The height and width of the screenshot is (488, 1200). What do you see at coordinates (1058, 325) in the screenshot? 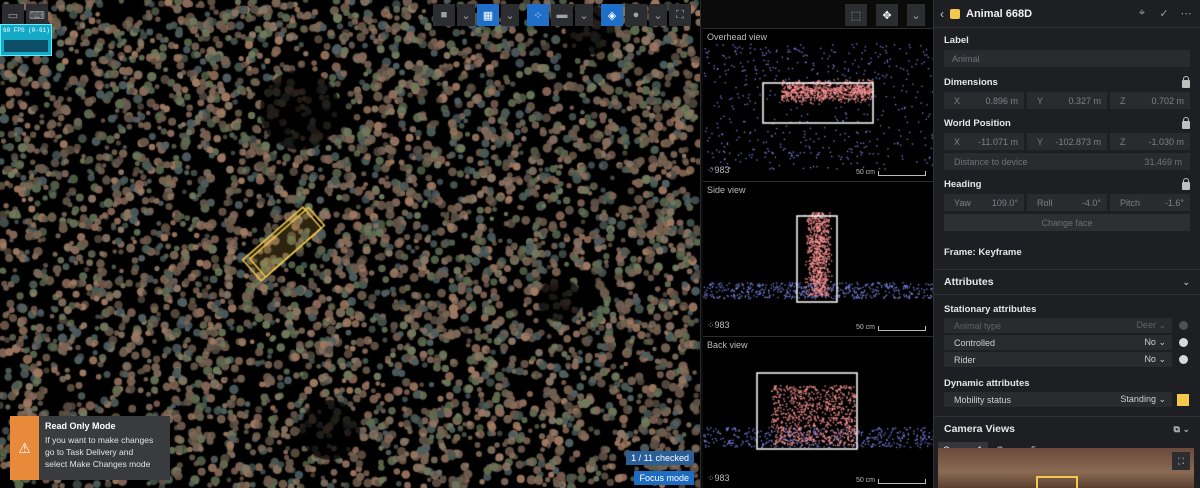
I see `animal-type-select: Animal type Deer ⌄` at bounding box center [1058, 325].